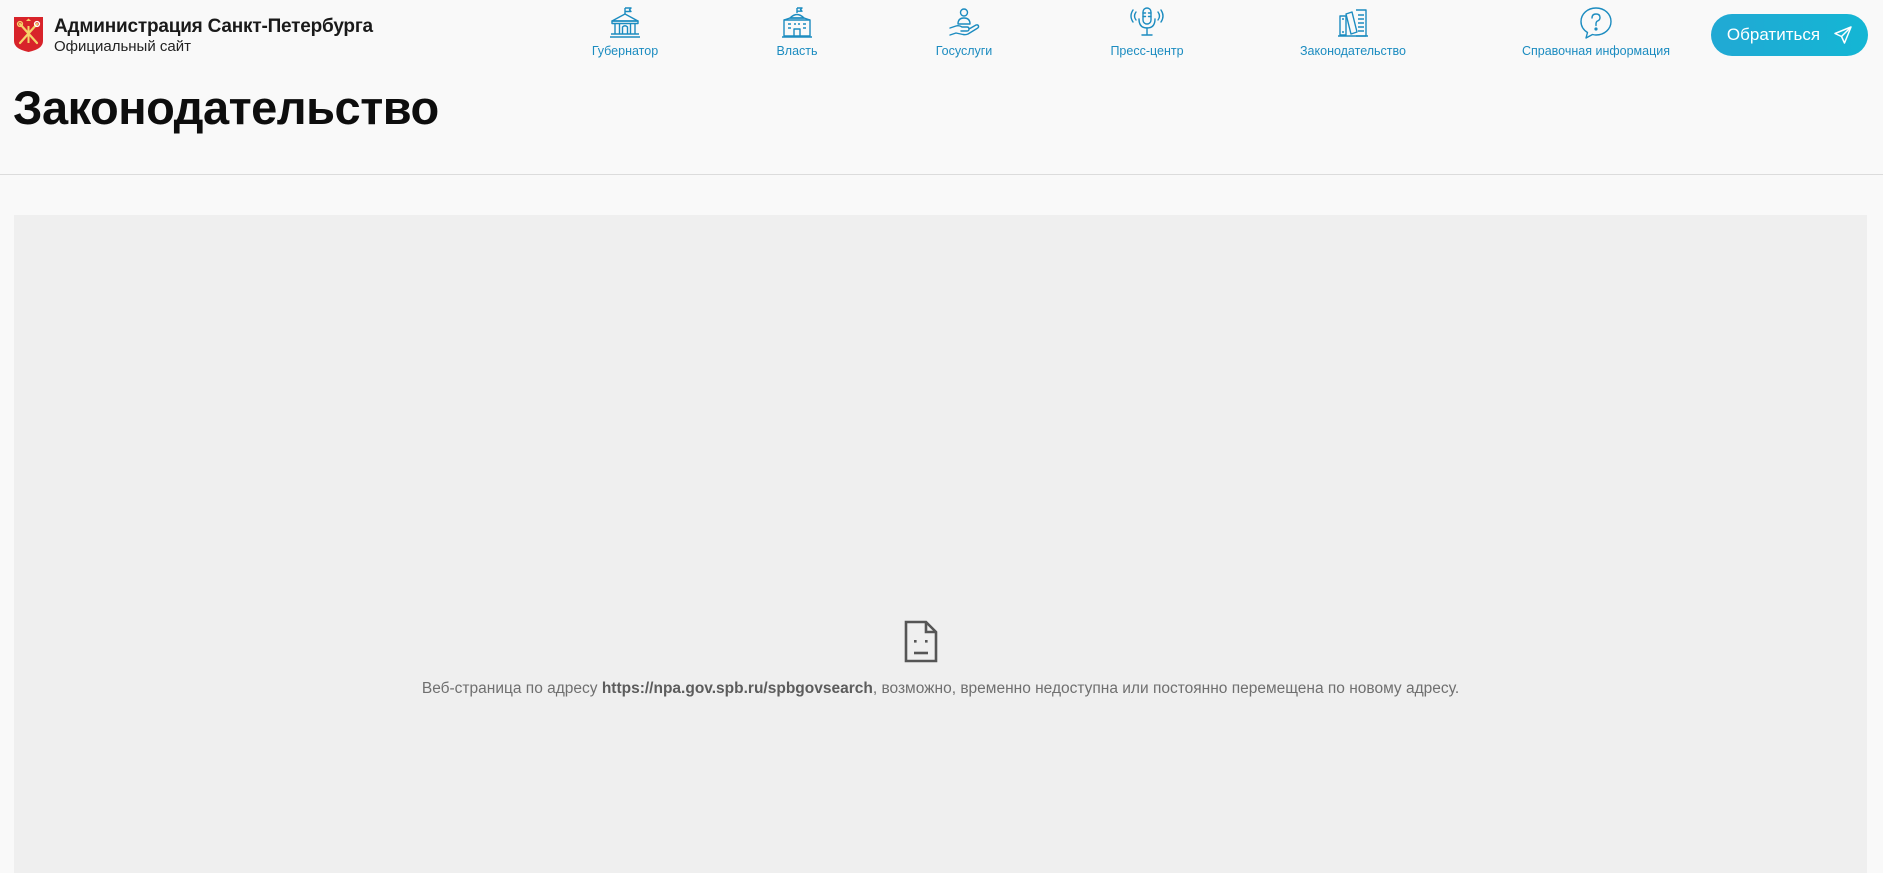 This screenshot has height=873, width=1883. Describe the element at coordinates (964, 22) in the screenshot. I see `services-hand-icon` at that location.